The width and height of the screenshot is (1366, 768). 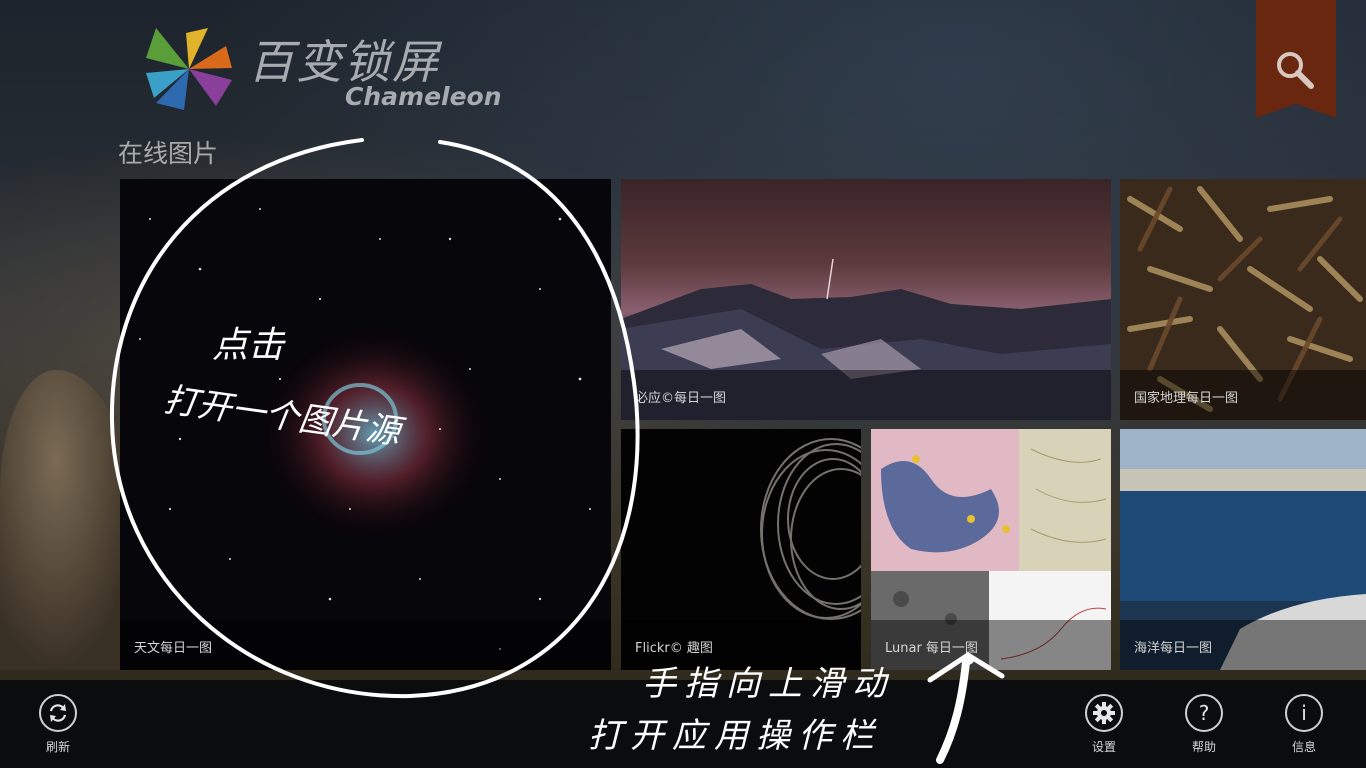 I want to click on settings-label: 设置, so click(x=1103, y=747).